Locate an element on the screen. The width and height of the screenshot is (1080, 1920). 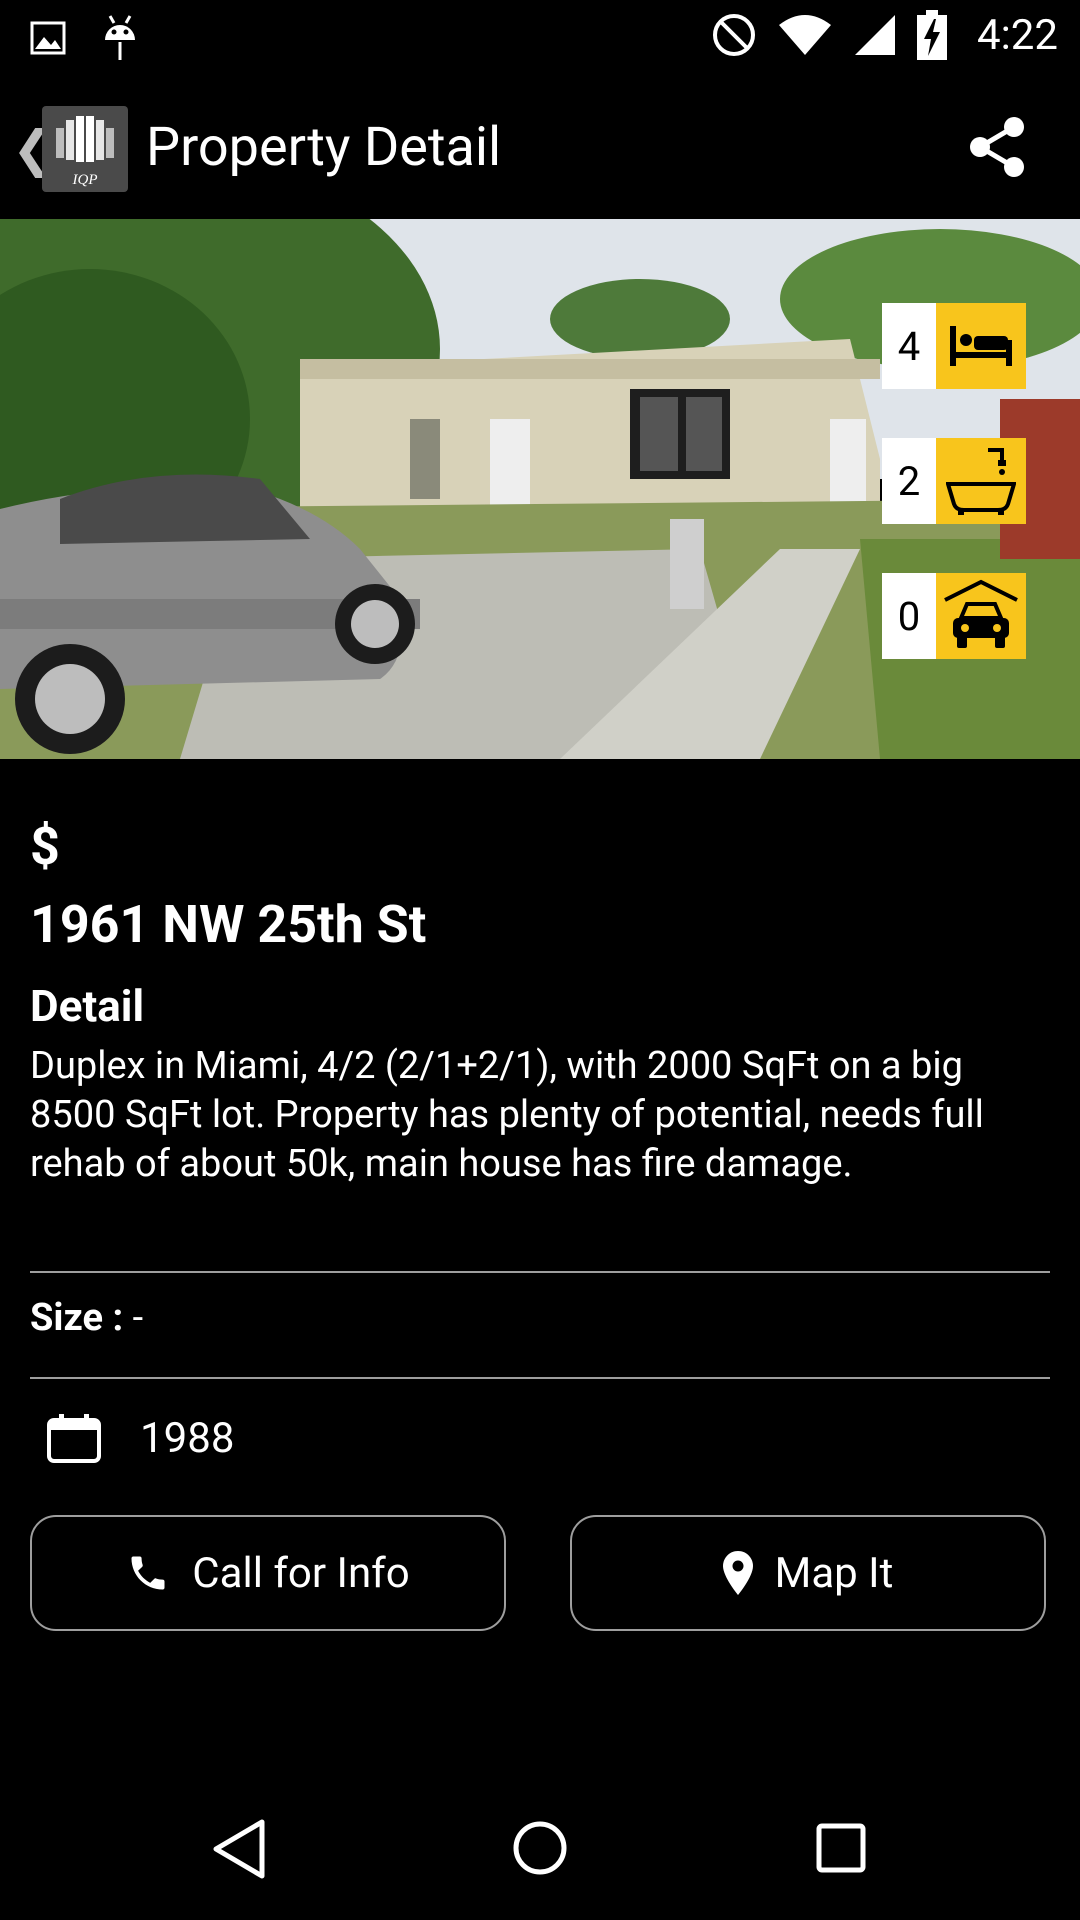
property-address: 1961 NW 25th St is located at coordinates (228, 924).